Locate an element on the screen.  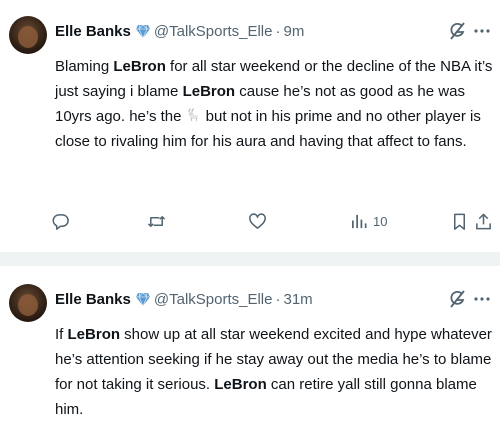
views-button: 10 is located at coordinates (368, 221).